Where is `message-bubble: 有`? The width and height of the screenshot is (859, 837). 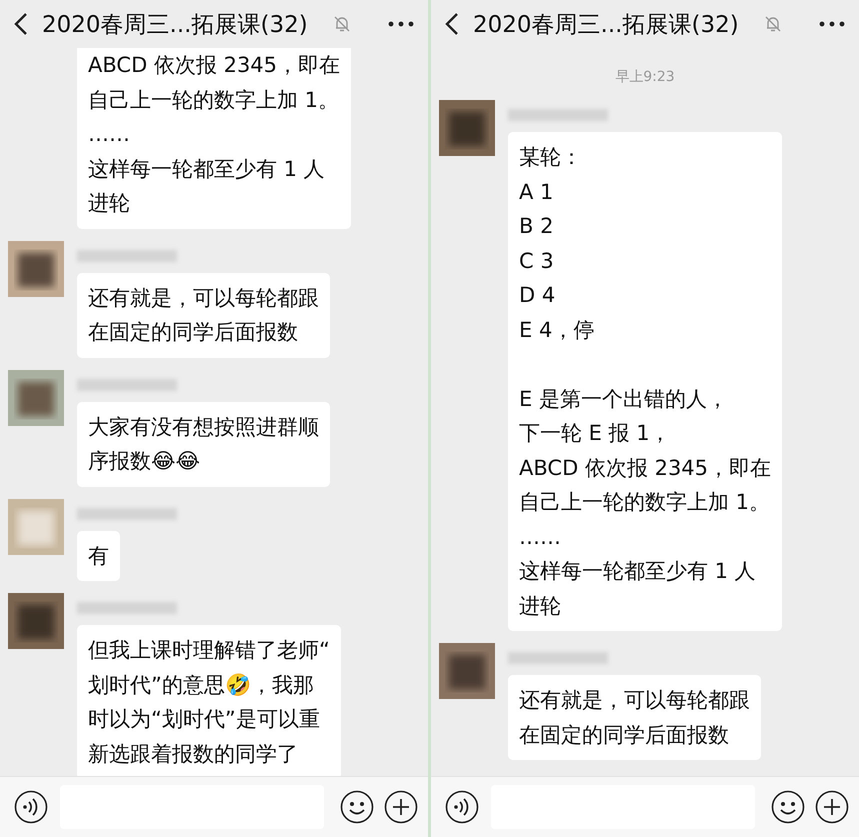
message-bubble: 有 is located at coordinates (98, 555).